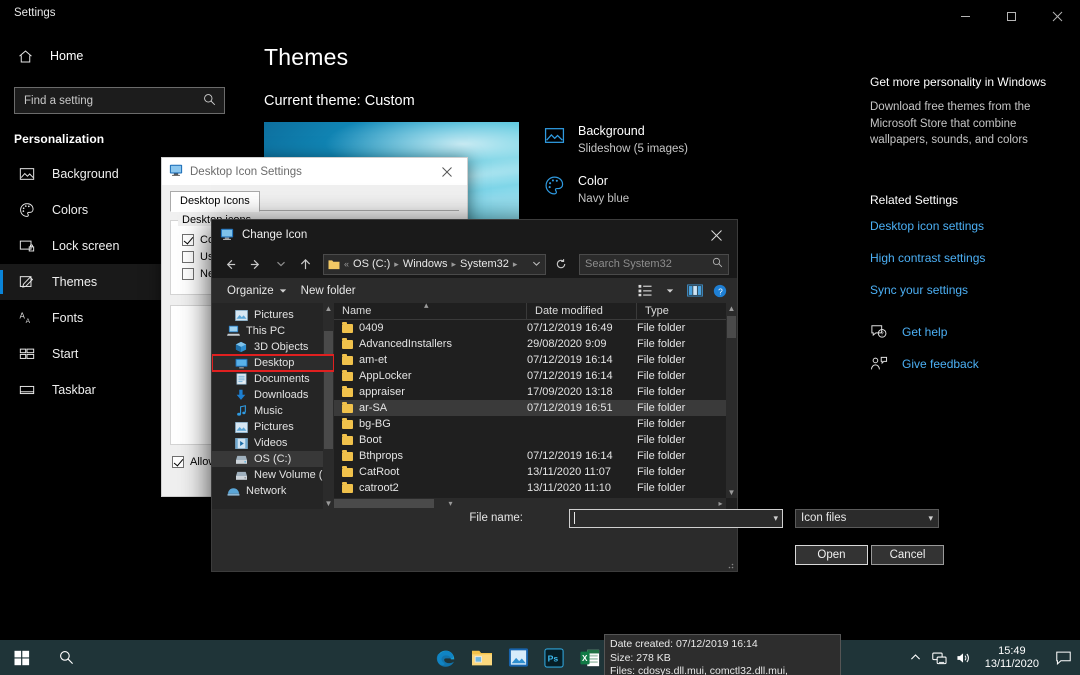 This screenshot has height=675, width=1080. I want to click on taskbar-clock: 15:49 13/11/2020, so click(1012, 658).